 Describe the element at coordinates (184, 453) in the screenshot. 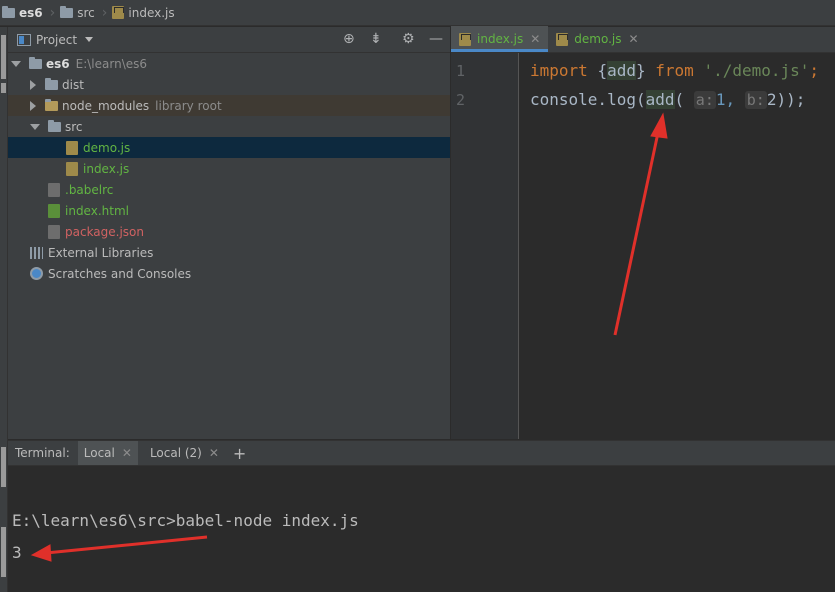

I see `terminal-tab-local-2: Local (2) ✕` at that location.